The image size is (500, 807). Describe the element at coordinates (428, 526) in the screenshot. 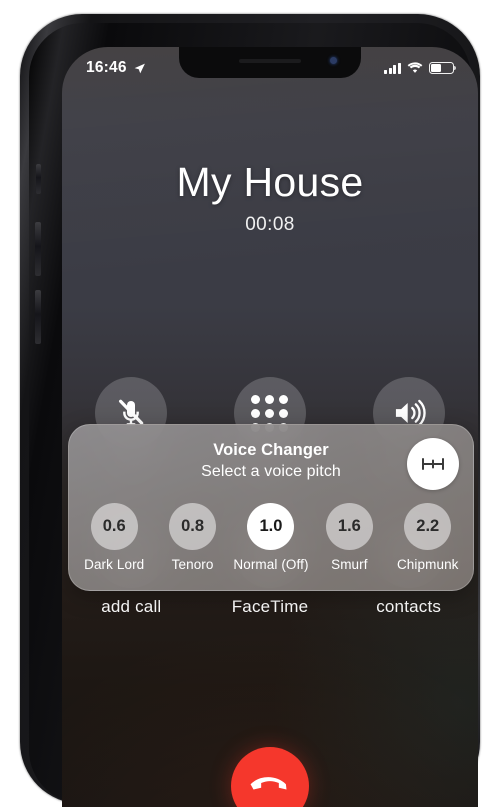

I see `voice-pitch-value: 2.2` at that location.